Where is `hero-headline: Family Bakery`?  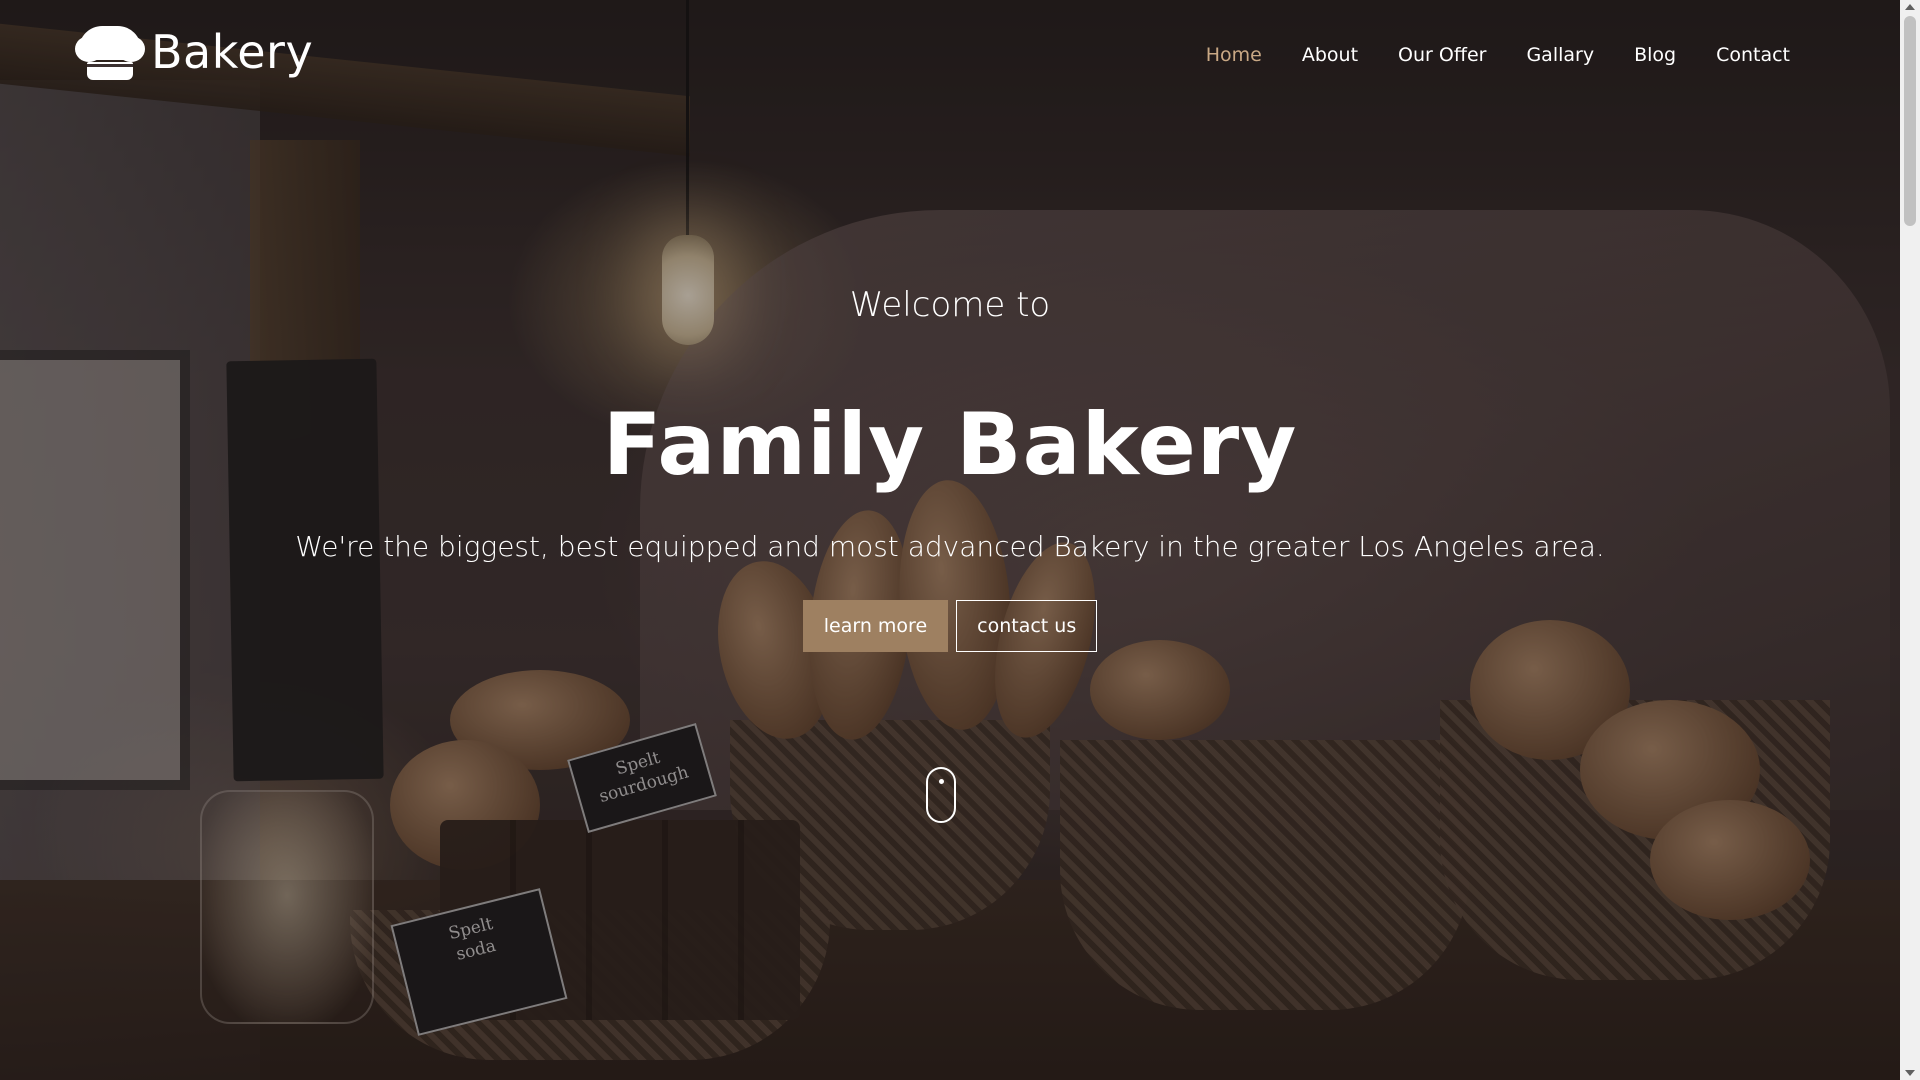 hero-headline: Family Bakery is located at coordinates (950, 445).